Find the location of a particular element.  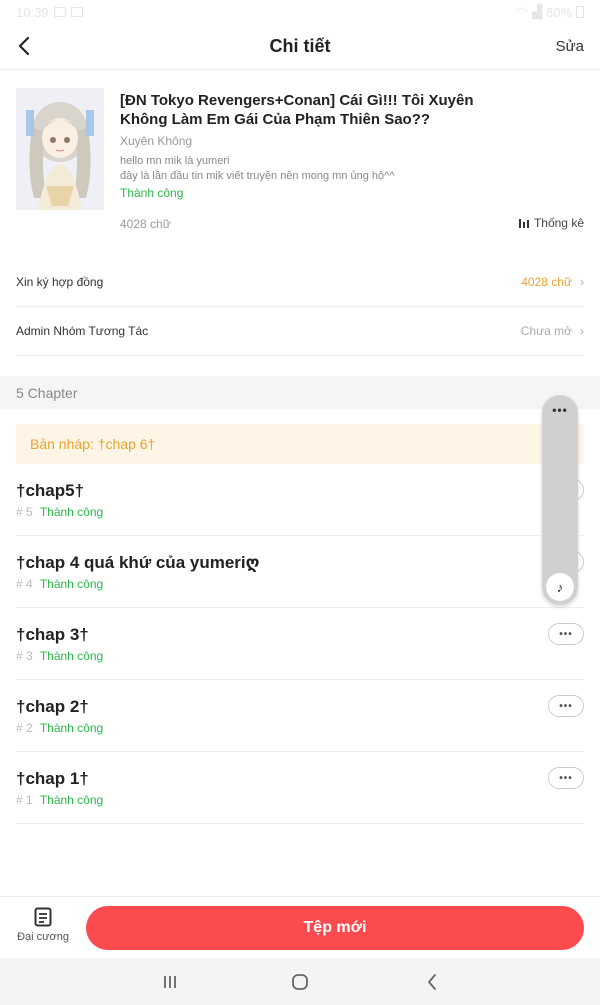

back-arrow-icon is located at coordinates (432, 982).